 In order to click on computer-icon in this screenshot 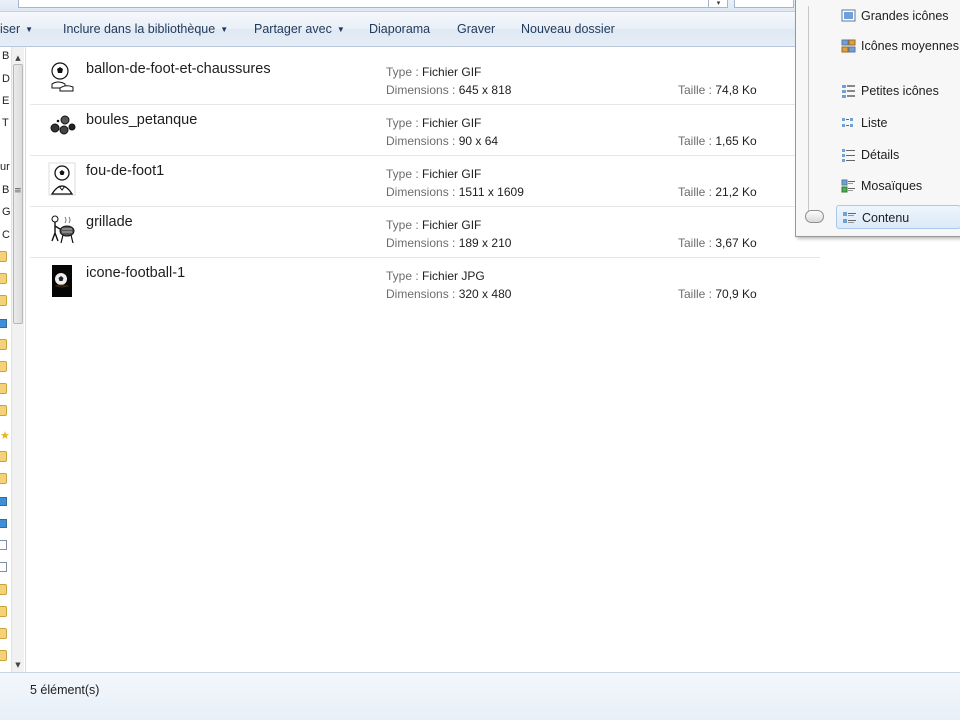, I will do `click(3, 323)`.